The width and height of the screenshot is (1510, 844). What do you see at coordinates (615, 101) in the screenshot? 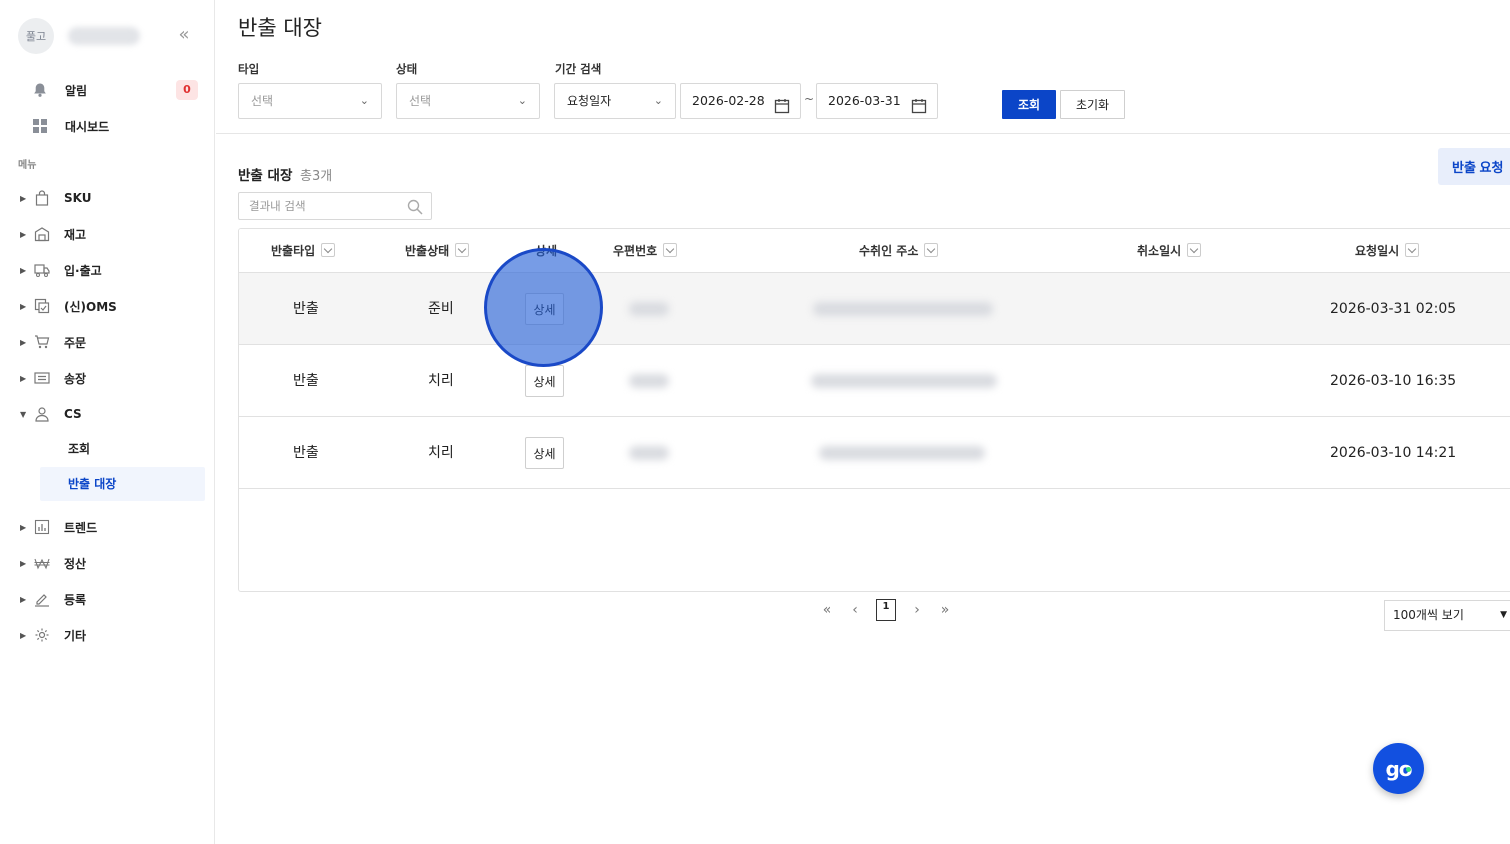
I see `period-basis-select: 요청일자 ⌄` at bounding box center [615, 101].